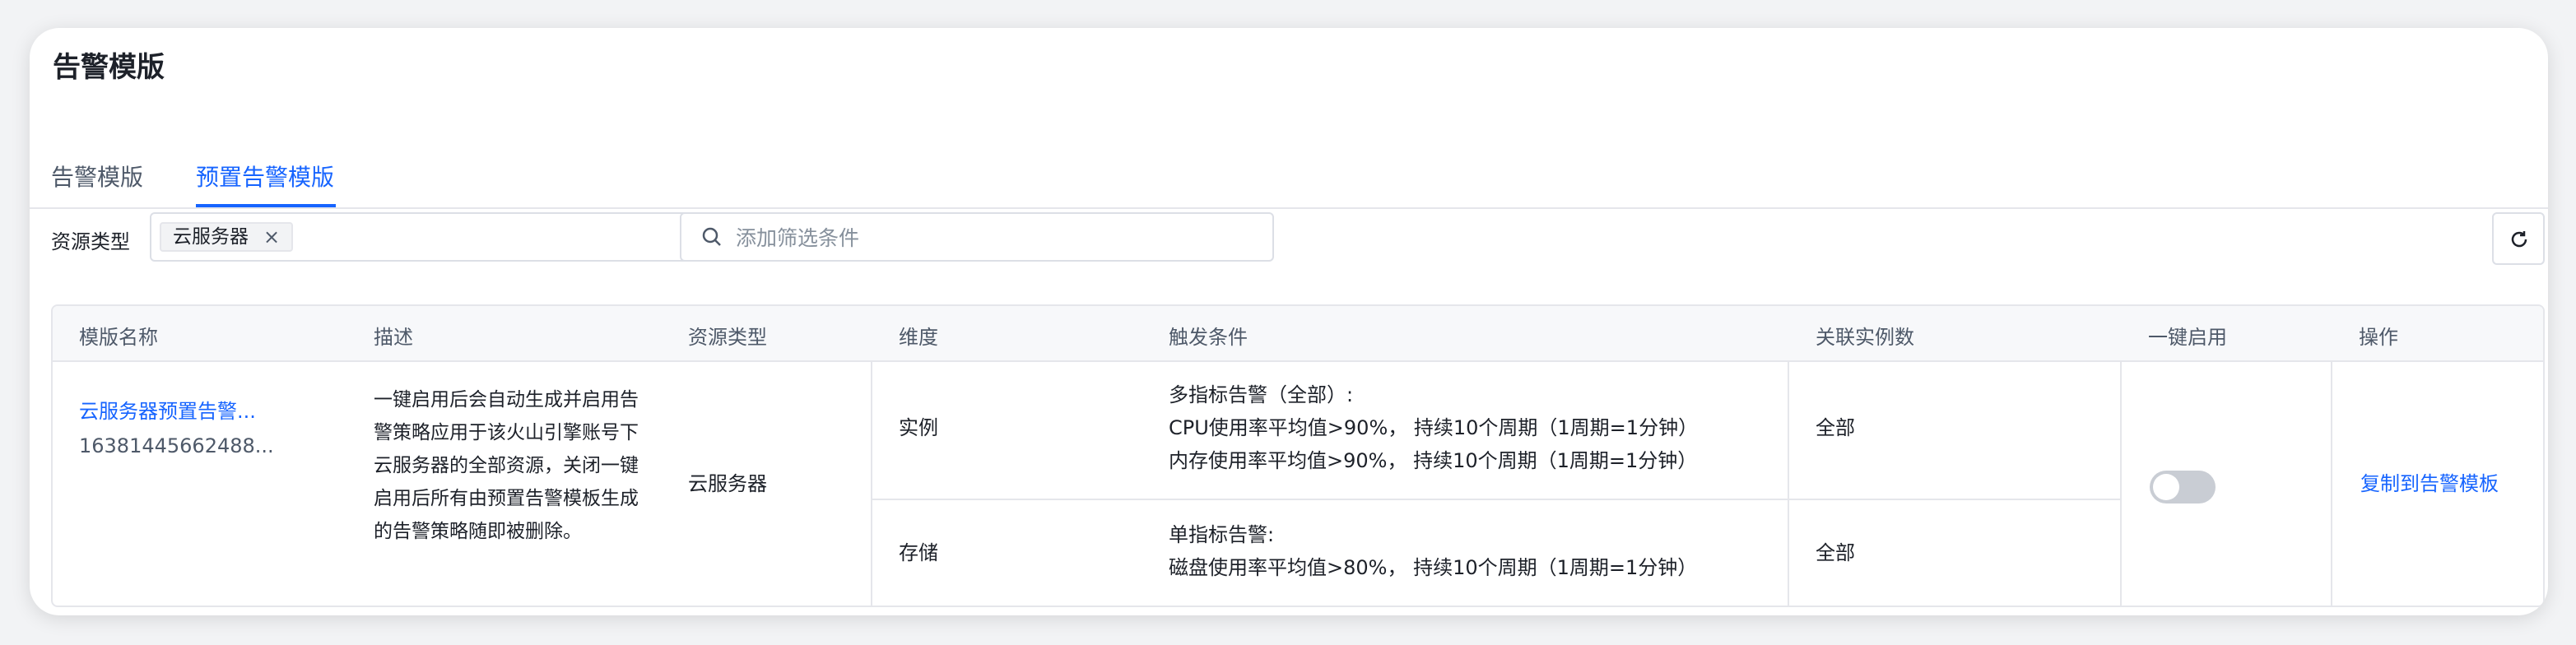 The image size is (2576, 645). What do you see at coordinates (1433, 567) in the screenshot?
I see `trigger-condition-line: 磁盘使用率平均值>80%， 持续10个周期（1周期=1分钟）` at bounding box center [1433, 567].